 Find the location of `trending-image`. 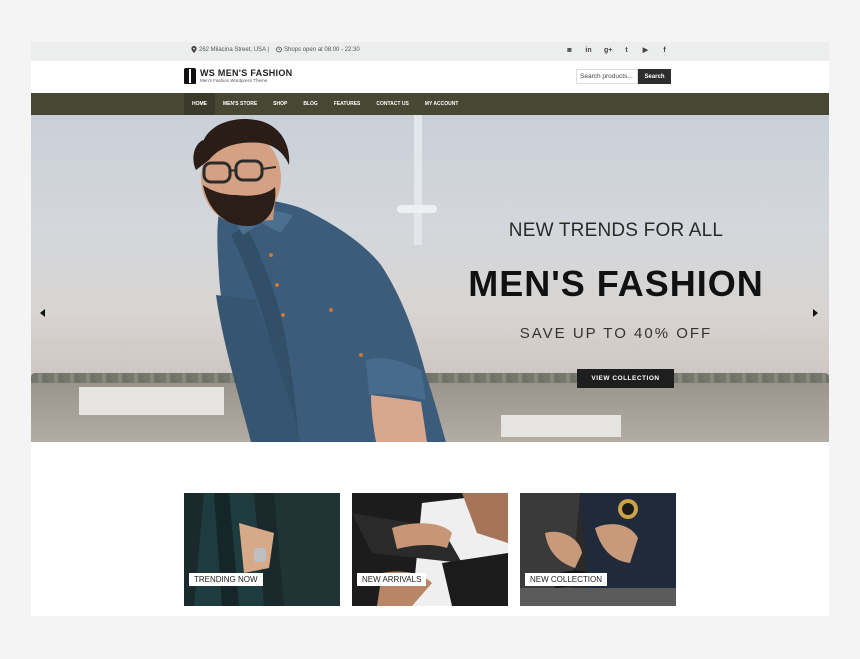

trending-image is located at coordinates (262, 549).